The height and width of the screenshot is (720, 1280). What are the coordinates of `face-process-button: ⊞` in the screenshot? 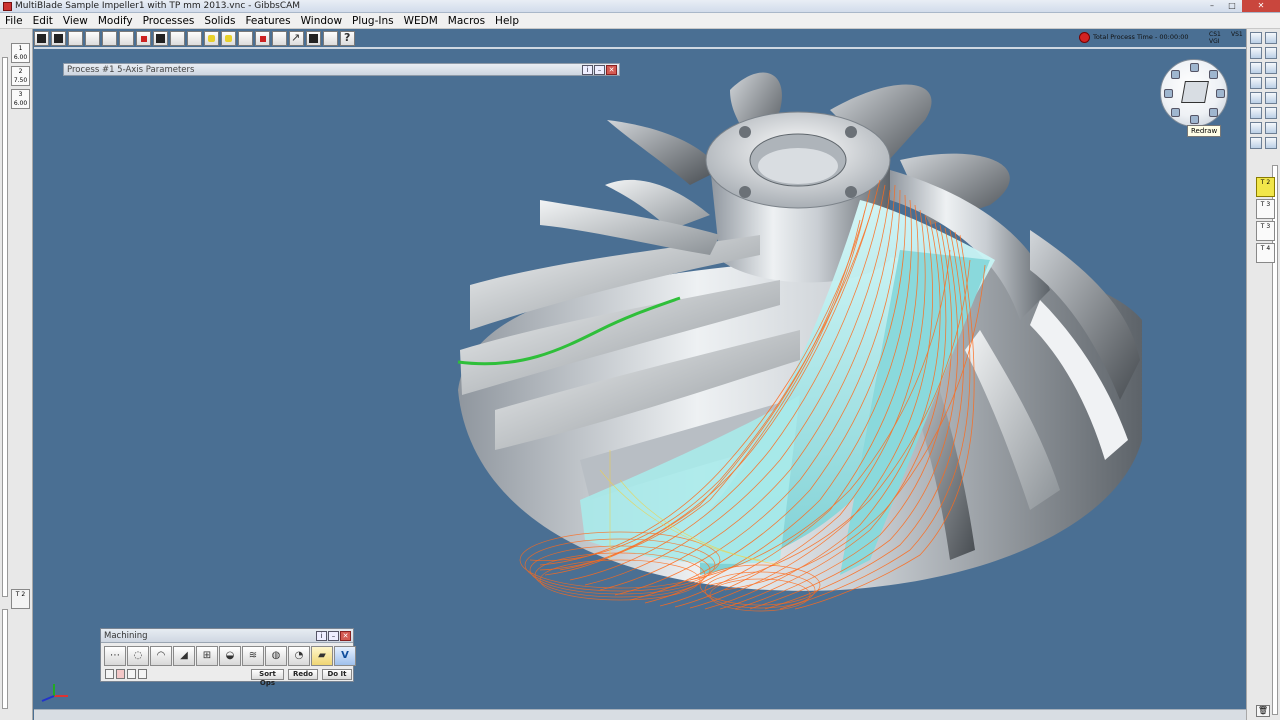 It's located at (207, 656).